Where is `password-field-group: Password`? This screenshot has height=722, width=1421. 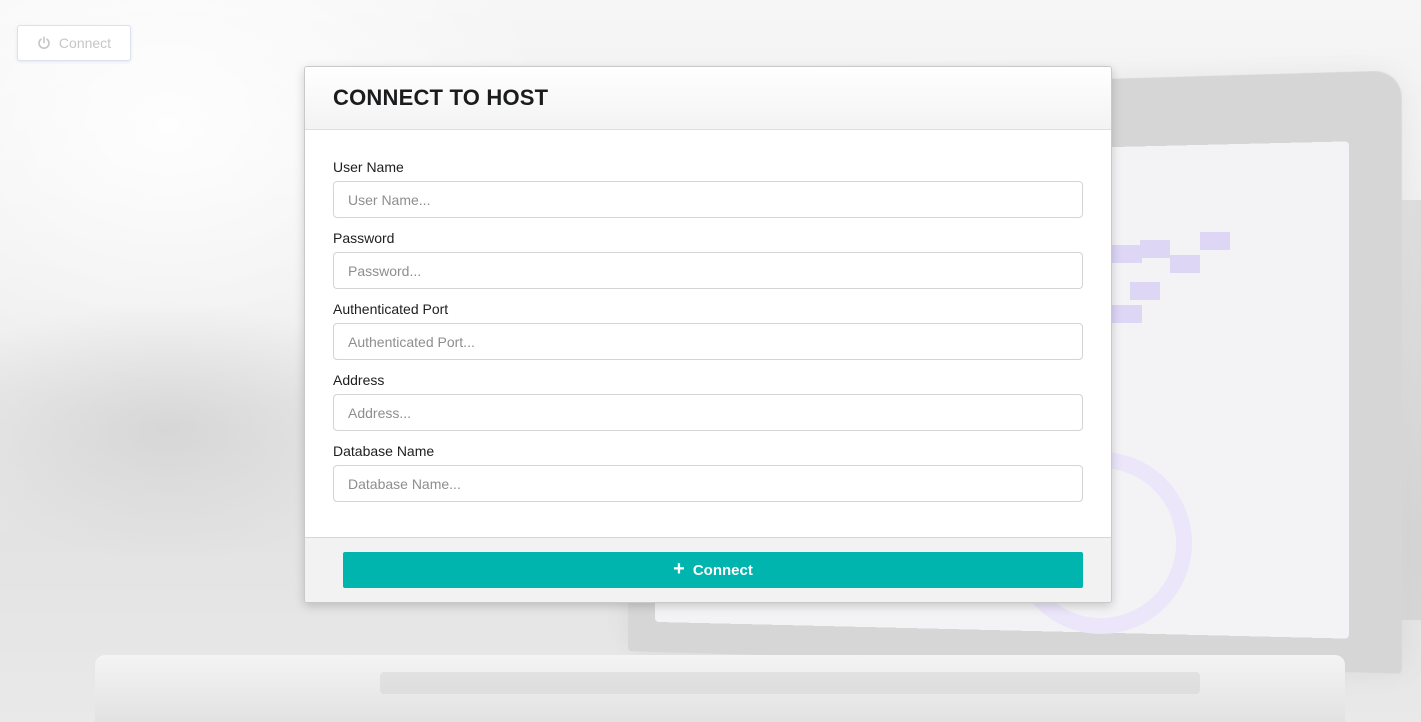 password-field-group: Password is located at coordinates (708, 259).